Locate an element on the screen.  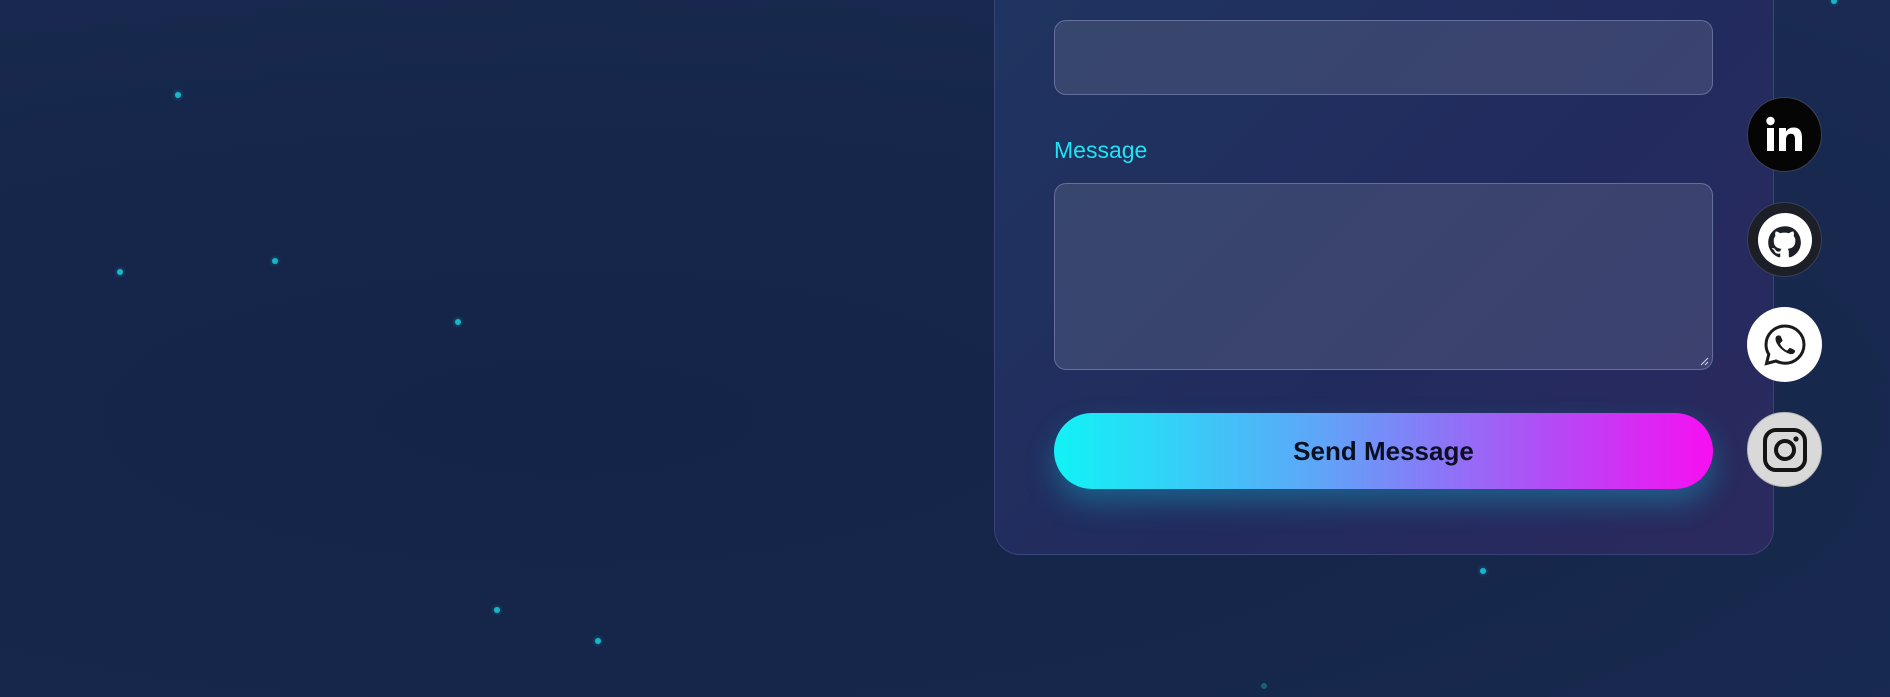
whatsapp-icon is located at coordinates (1784, 344).